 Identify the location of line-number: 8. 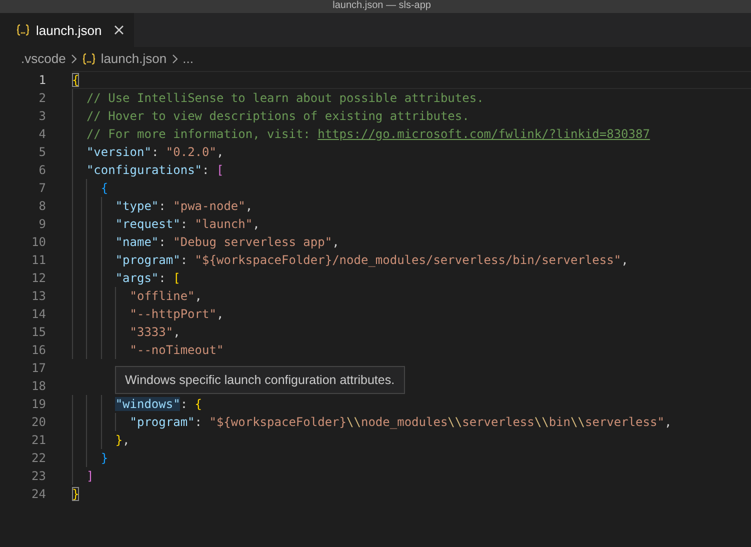
(42, 206).